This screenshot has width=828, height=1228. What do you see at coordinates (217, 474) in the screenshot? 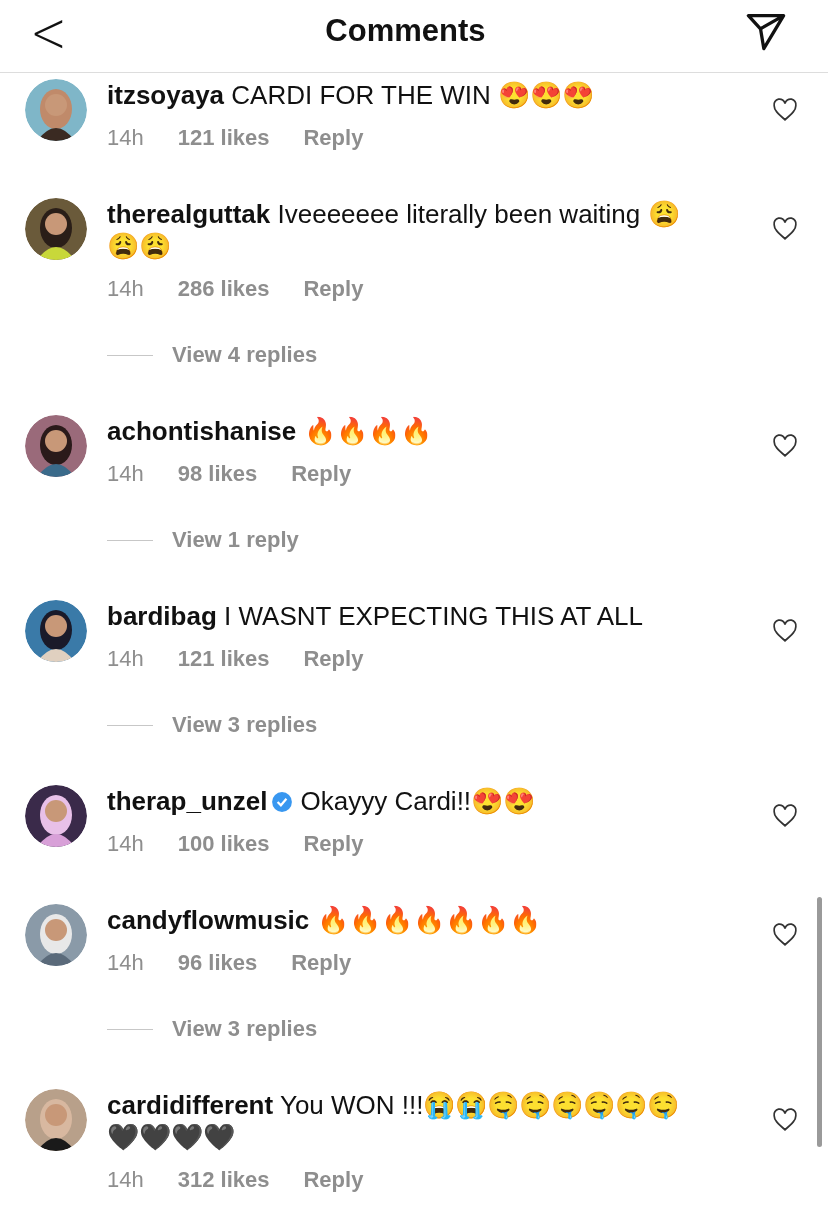
I see `likes-link: 98 likes` at bounding box center [217, 474].